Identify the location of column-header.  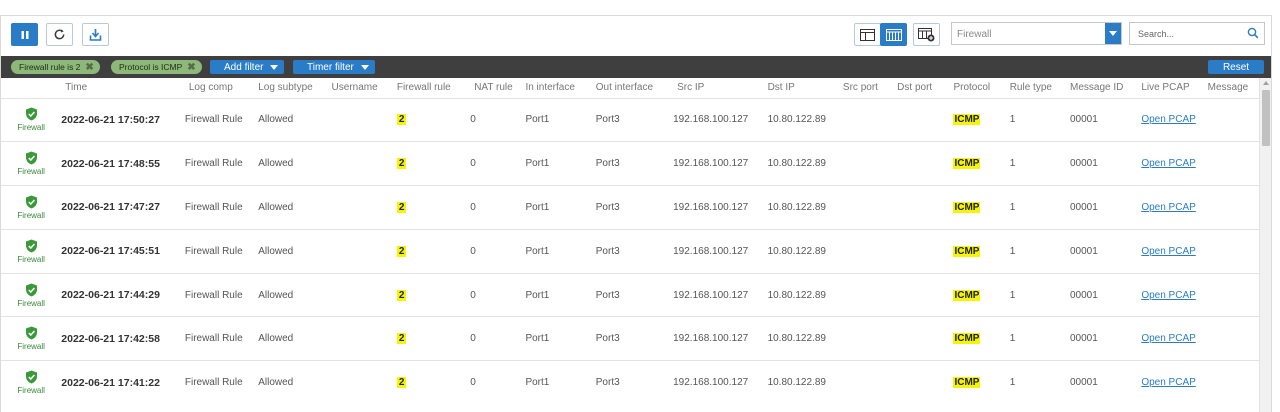
(31, 88).